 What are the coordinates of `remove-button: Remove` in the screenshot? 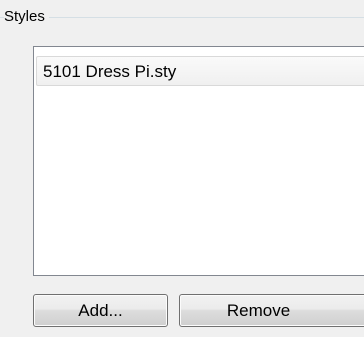 It's located at (271, 310).